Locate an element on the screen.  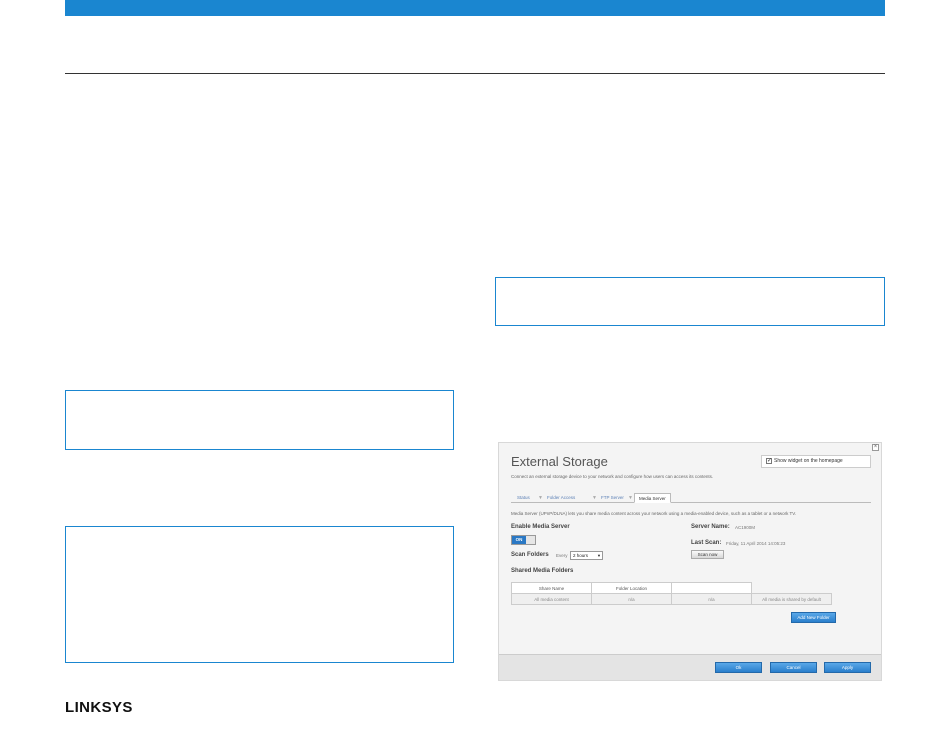
scan-folders-label: Scan Folders is located at coordinates (530, 555).